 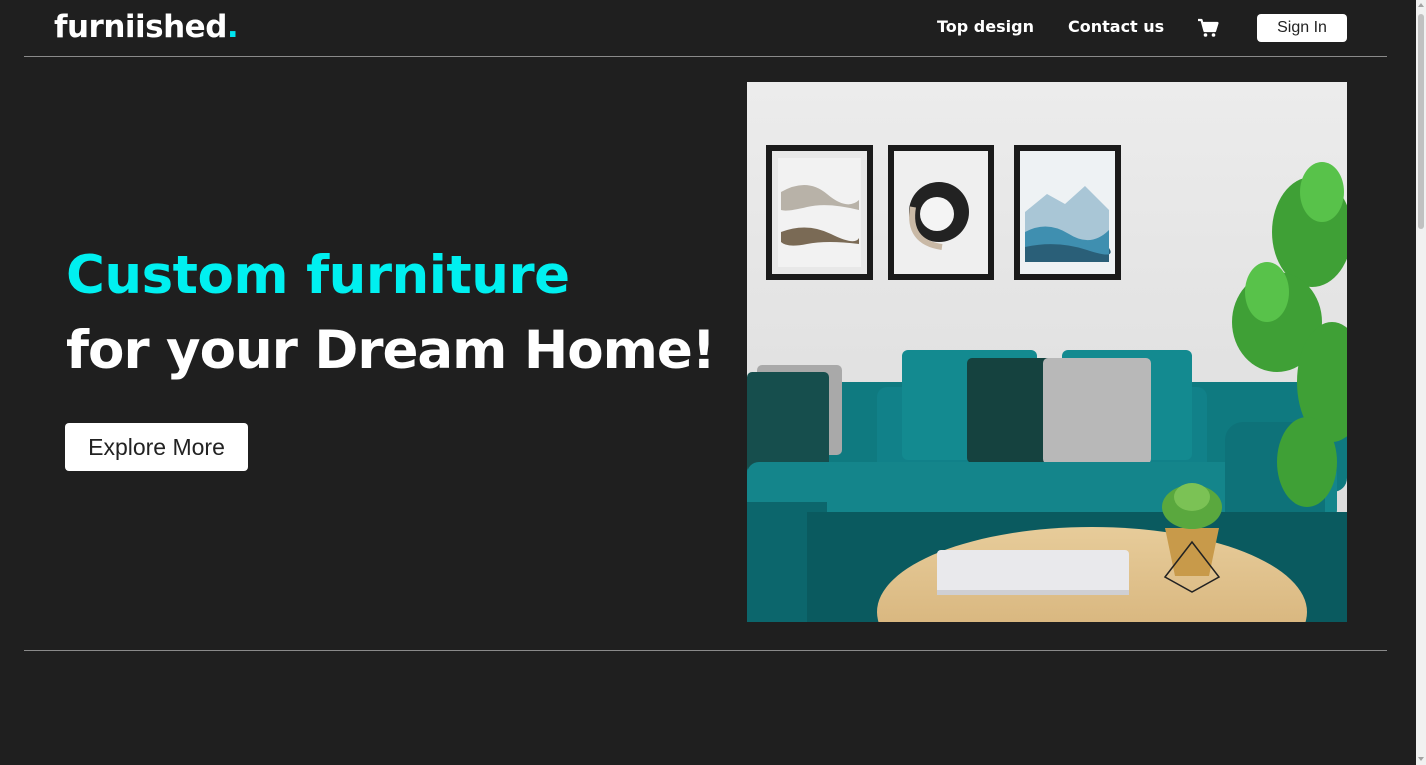 What do you see at coordinates (156, 447) in the screenshot?
I see `explore-more-button: Explore More` at bounding box center [156, 447].